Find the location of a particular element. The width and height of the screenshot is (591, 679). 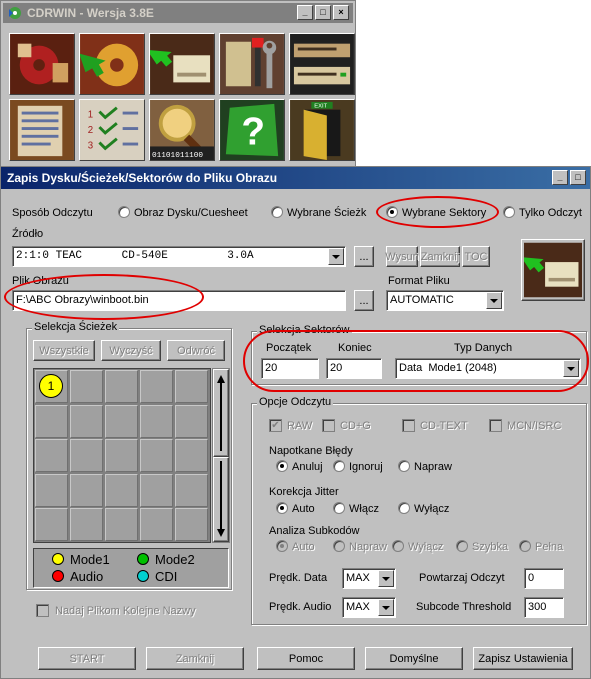

data-speed-dropdown: MAX is located at coordinates (369, 578).